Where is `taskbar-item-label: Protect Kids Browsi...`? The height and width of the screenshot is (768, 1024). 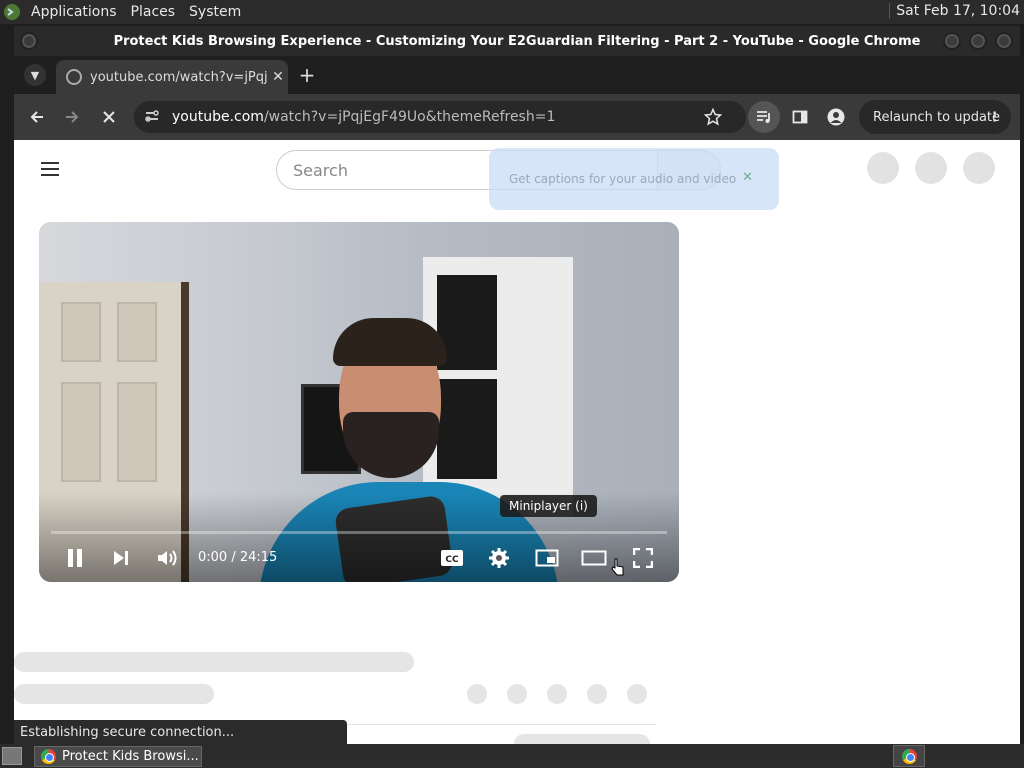 taskbar-item-label: Protect Kids Browsi... is located at coordinates (130, 756).